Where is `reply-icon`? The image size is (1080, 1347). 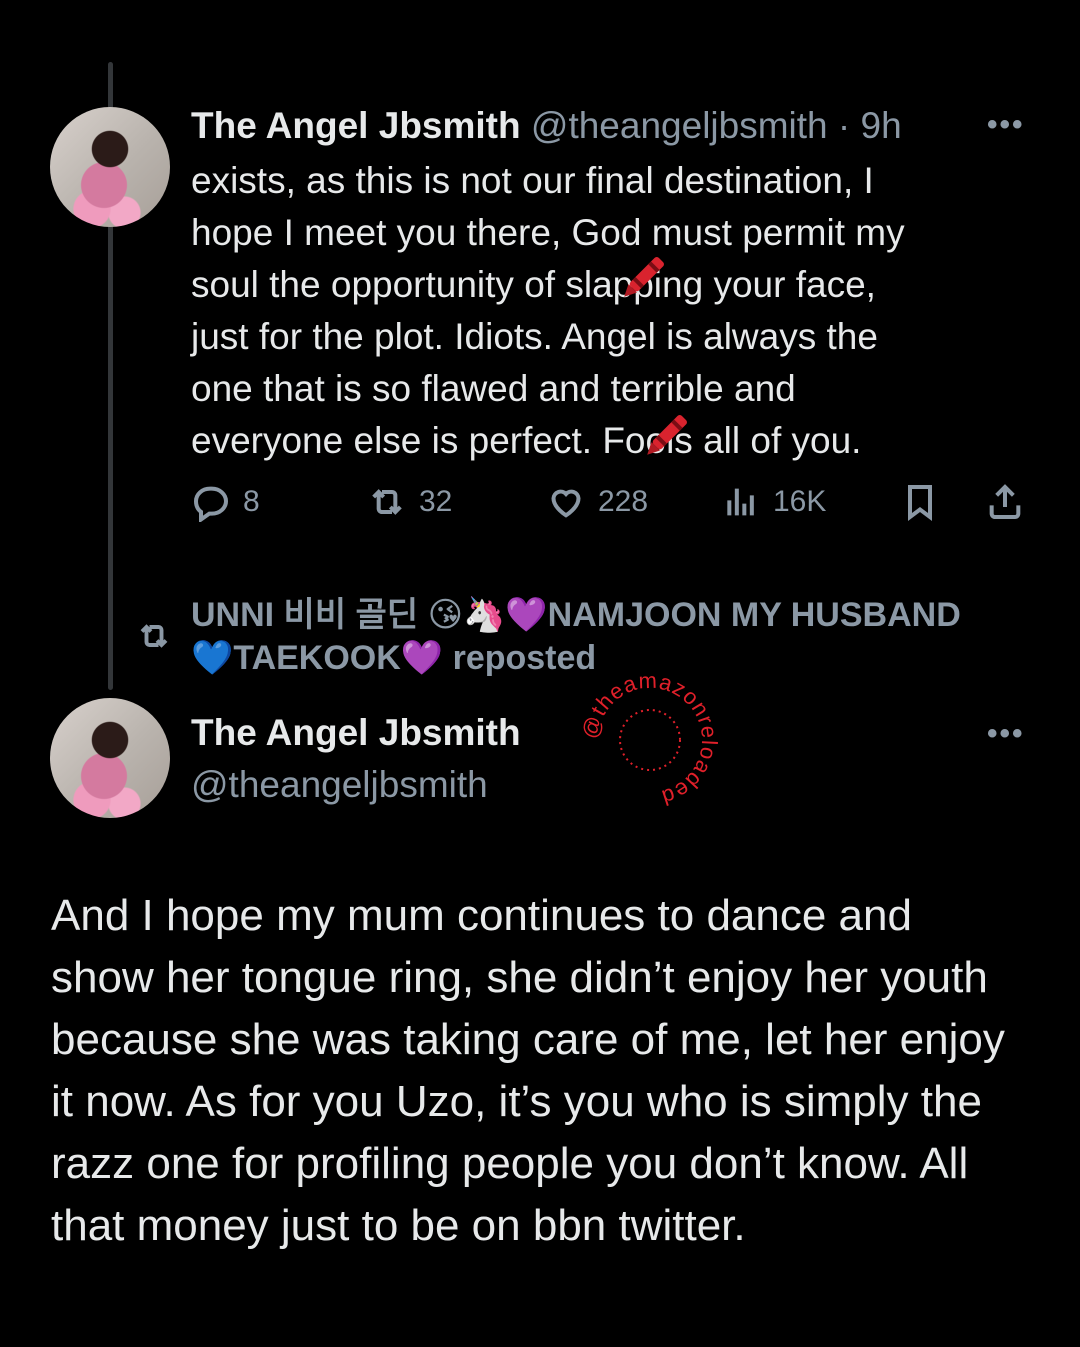 reply-icon is located at coordinates (211, 504).